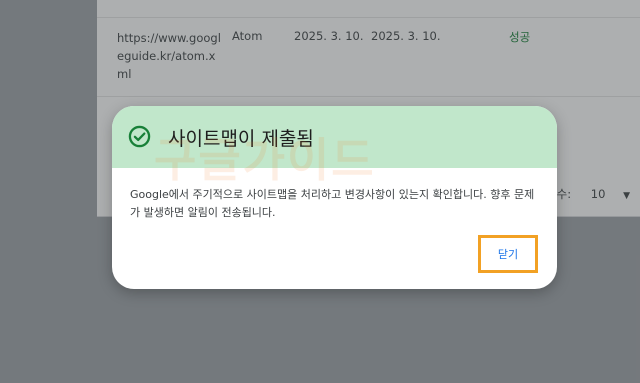 This screenshot has width=640, height=383. What do you see at coordinates (139, 136) in the screenshot?
I see `check-circle-icon` at bounding box center [139, 136].